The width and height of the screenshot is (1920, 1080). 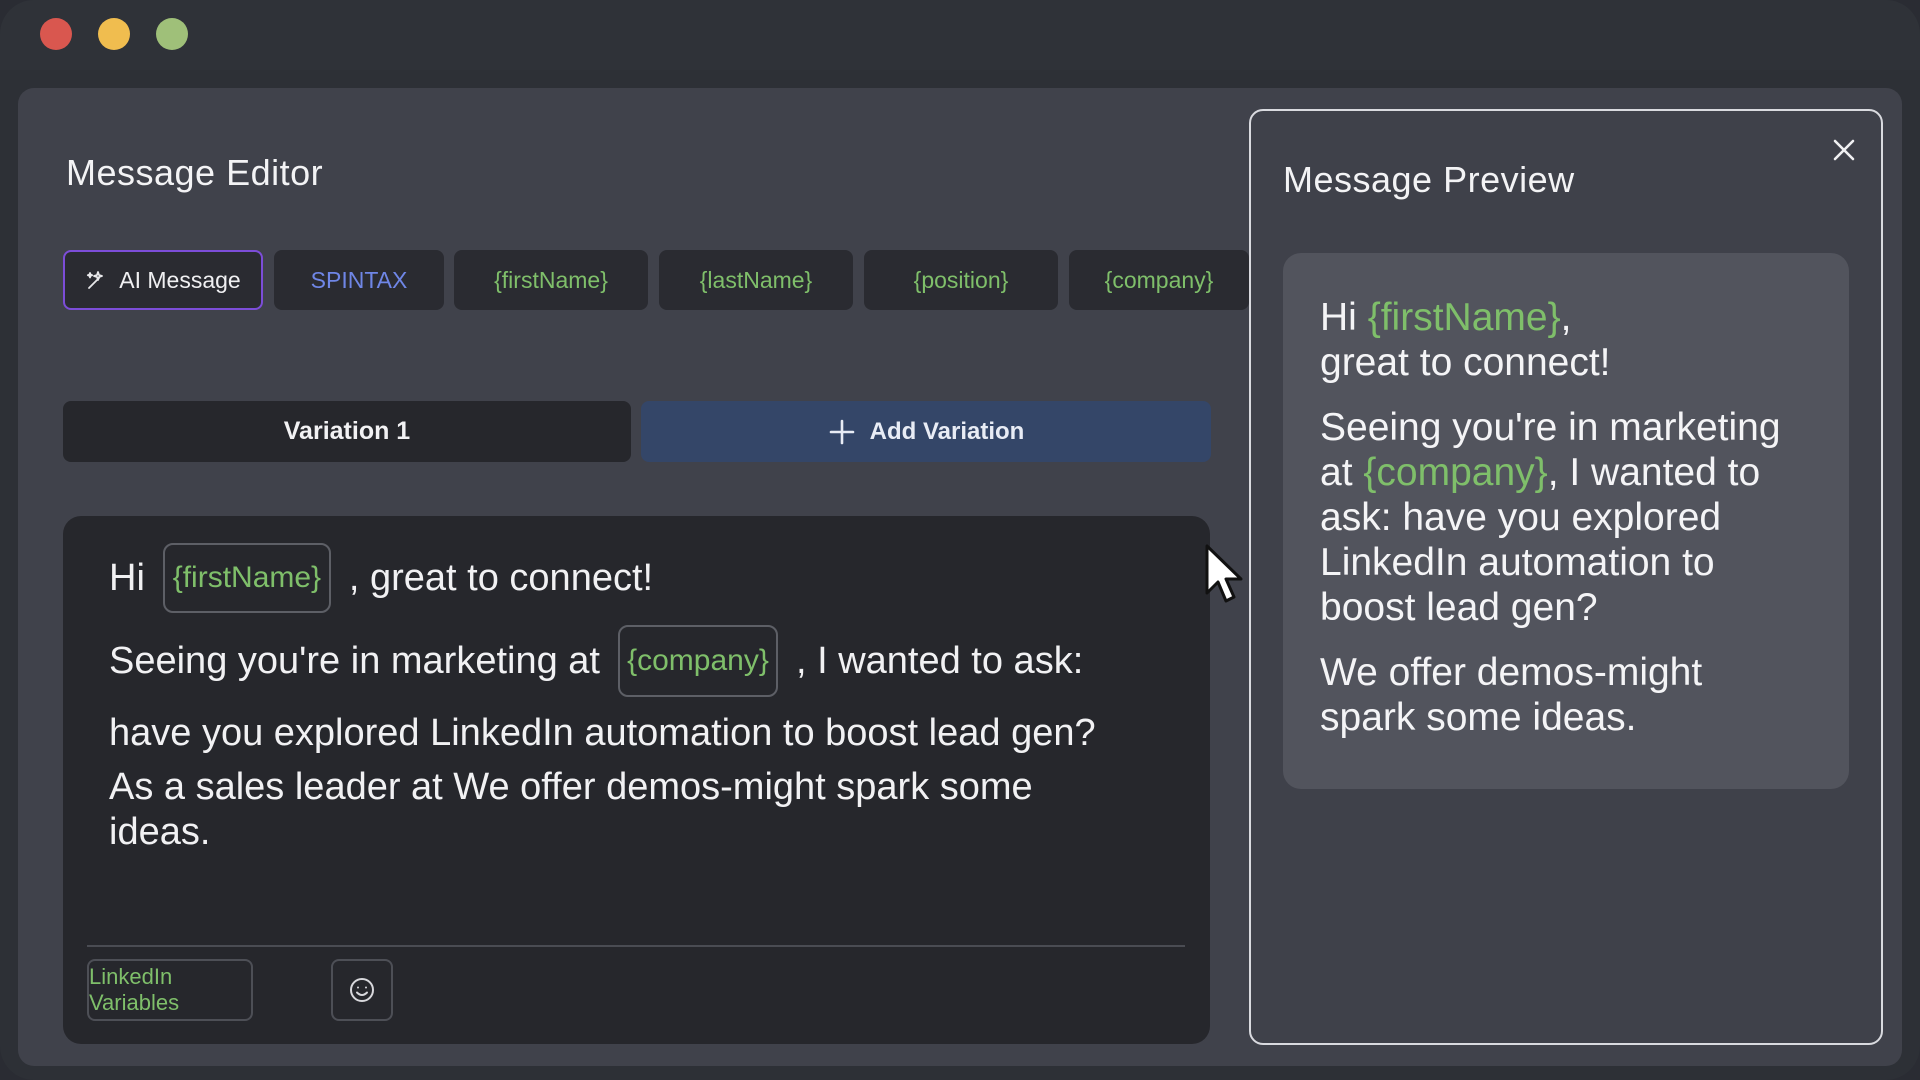 I want to click on company-variable-token: {company}, so click(x=697, y=661).